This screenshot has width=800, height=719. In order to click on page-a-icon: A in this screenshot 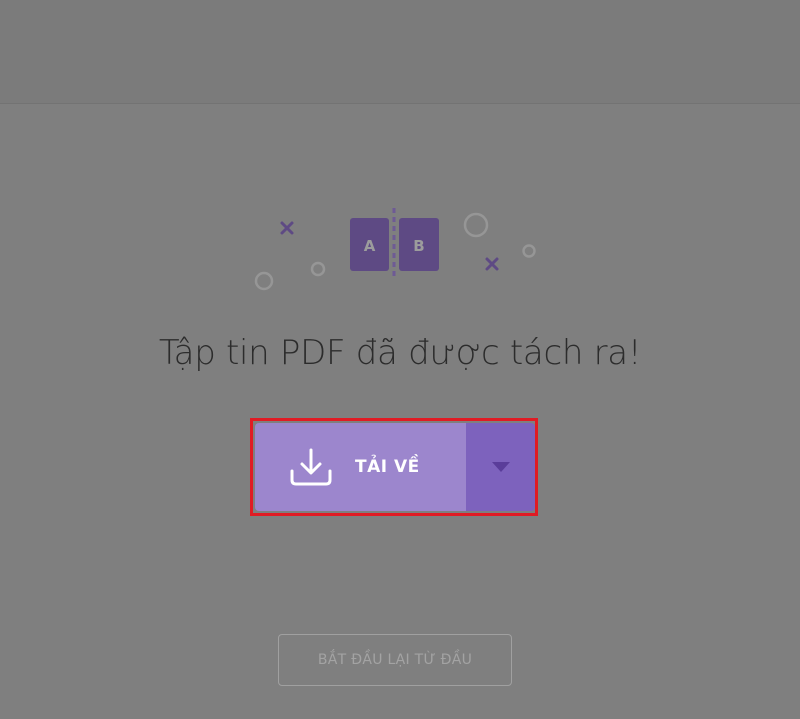, I will do `click(369, 244)`.